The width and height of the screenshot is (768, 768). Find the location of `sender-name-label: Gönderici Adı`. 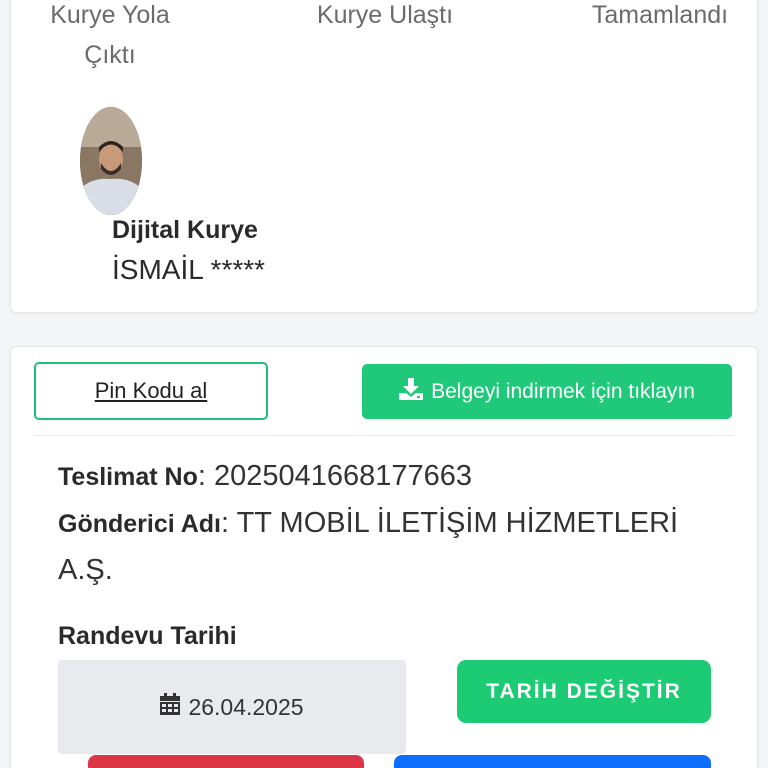

sender-name-label: Gönderici Adı is located at coordinates (139, 524).